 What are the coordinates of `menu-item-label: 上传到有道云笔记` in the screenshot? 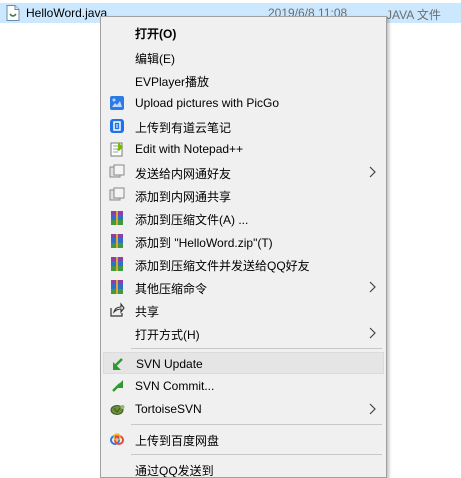 It's located at (183, 128).